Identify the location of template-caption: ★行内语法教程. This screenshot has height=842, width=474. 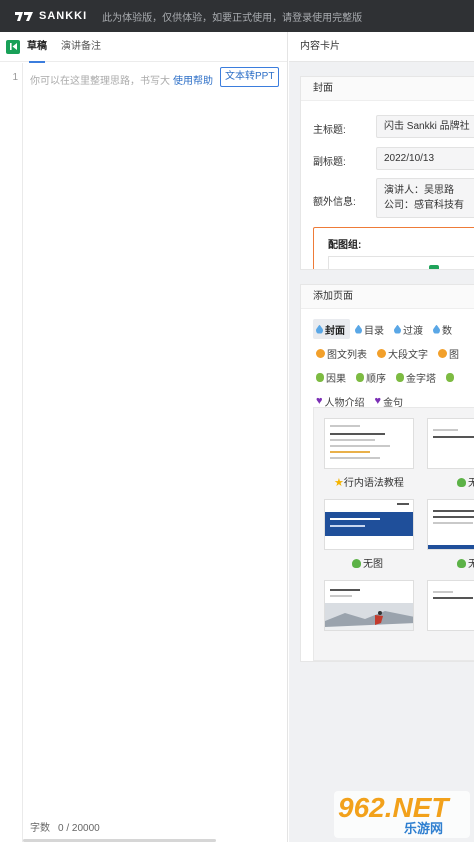
(369, 481).